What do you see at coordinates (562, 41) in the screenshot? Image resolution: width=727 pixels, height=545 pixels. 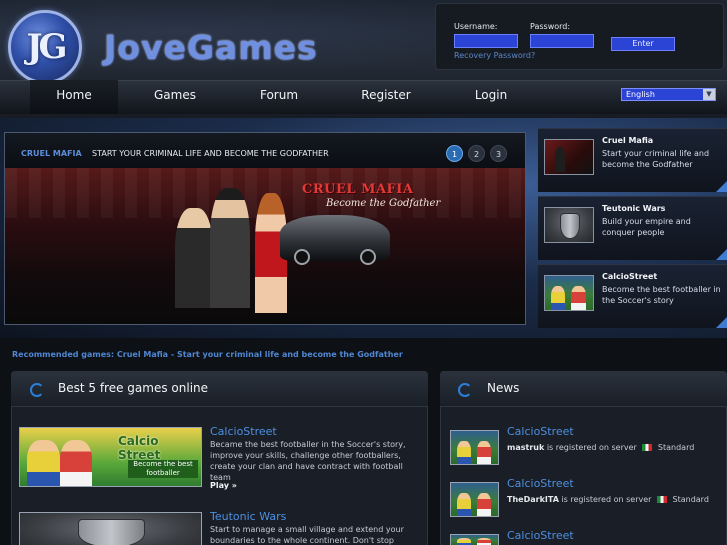 I see `password-input` at bounding box center [562, 41].